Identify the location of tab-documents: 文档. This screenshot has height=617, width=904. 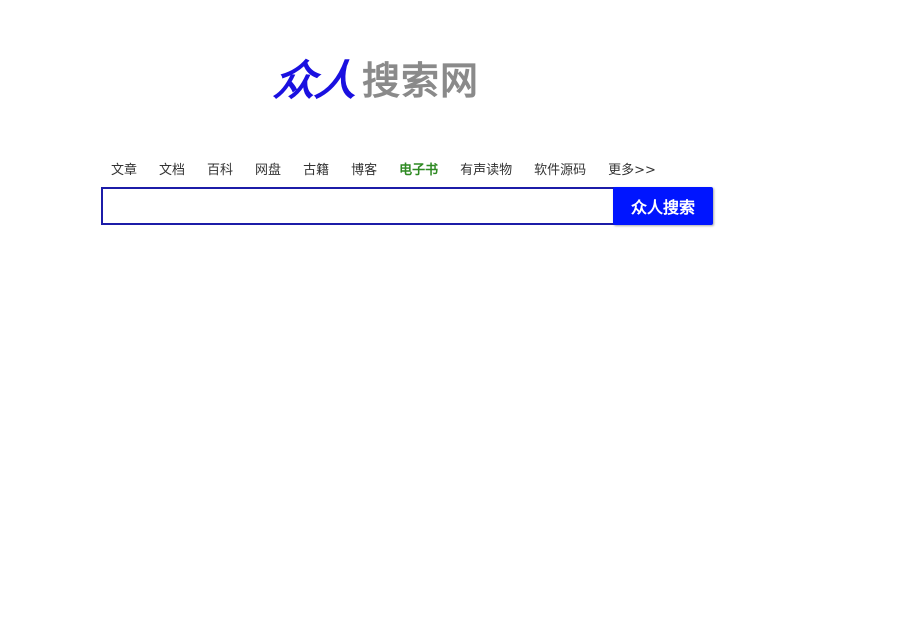
(172, 171).